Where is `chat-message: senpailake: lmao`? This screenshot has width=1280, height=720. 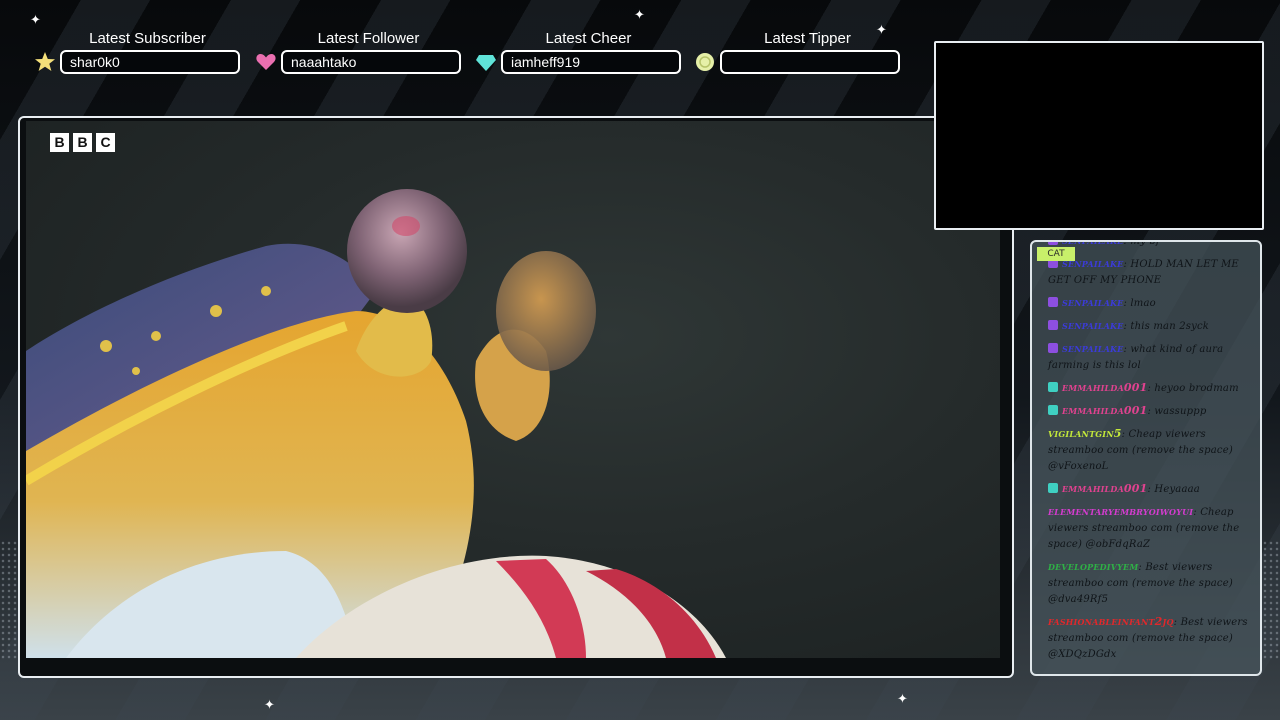
chat-message: senpailake: lmao is located at coordinates (1154, 303).